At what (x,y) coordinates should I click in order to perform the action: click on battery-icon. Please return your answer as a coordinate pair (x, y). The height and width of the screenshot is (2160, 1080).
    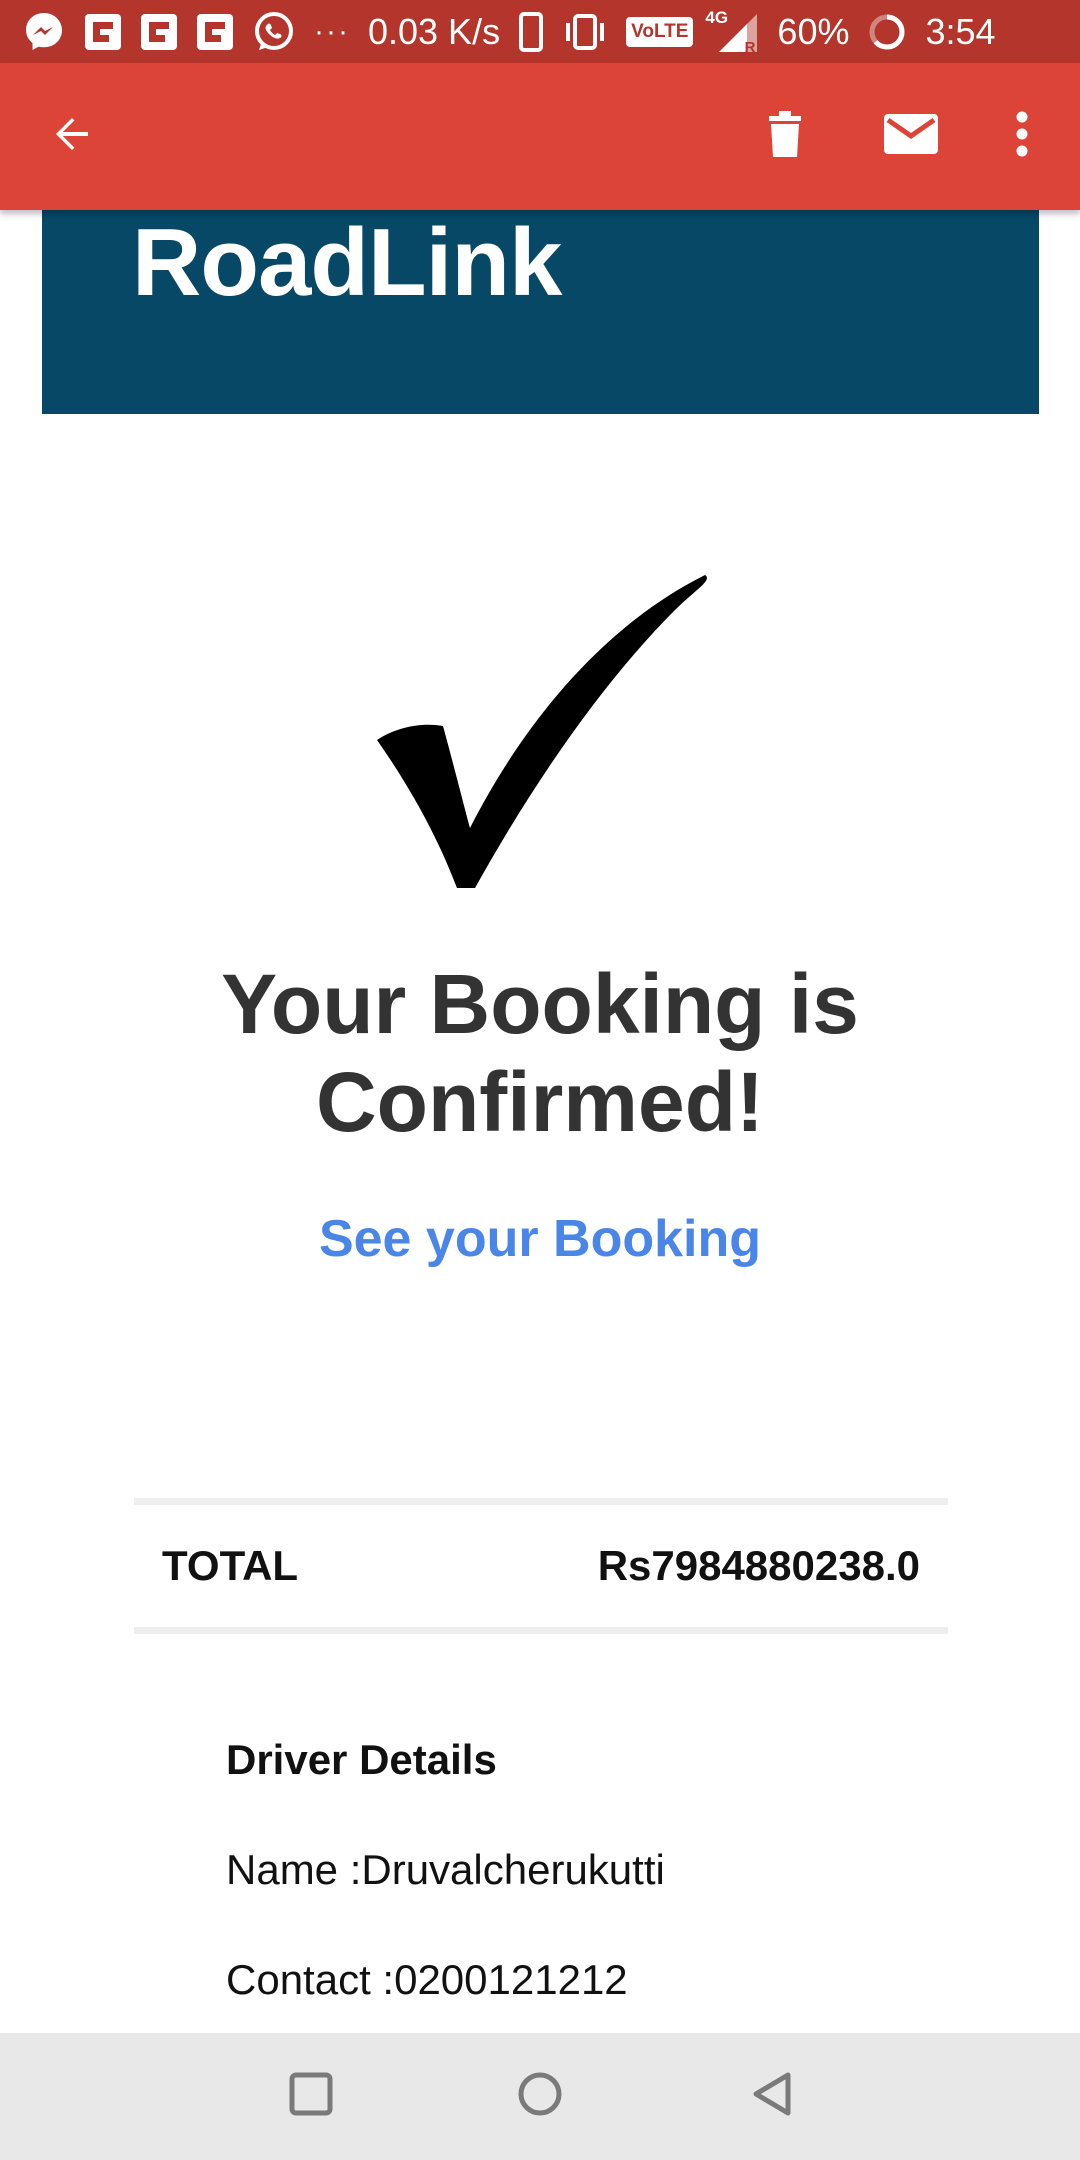
    Looking at the image, I should click on (887, 32).